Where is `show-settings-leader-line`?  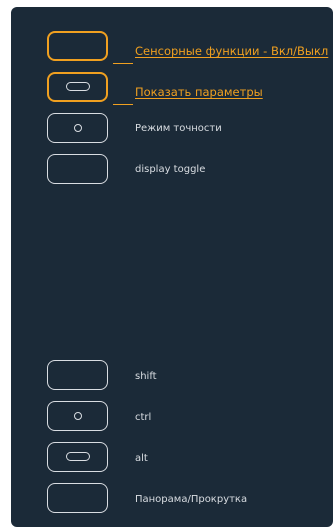 show-settings-leader-line is located at coordinates (123, 104).